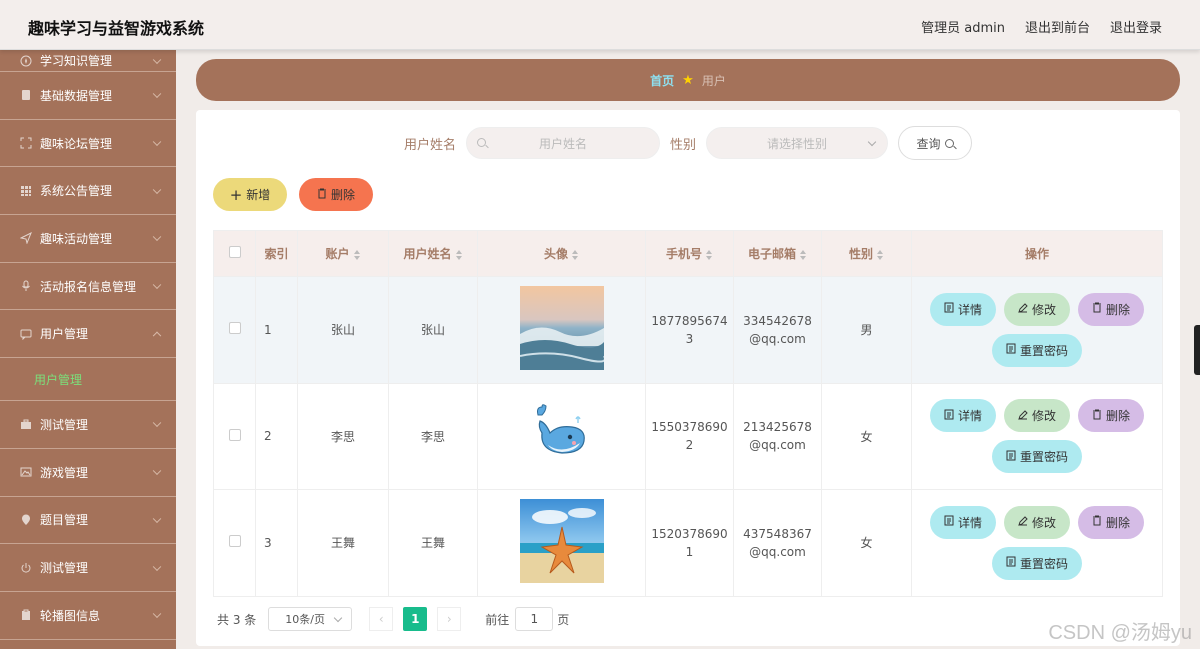 The height and width of the screenshot is (649, 1200). Describe the element at coordinates (561, 436) in the screenshot. I see `cell-avatar` at that location.